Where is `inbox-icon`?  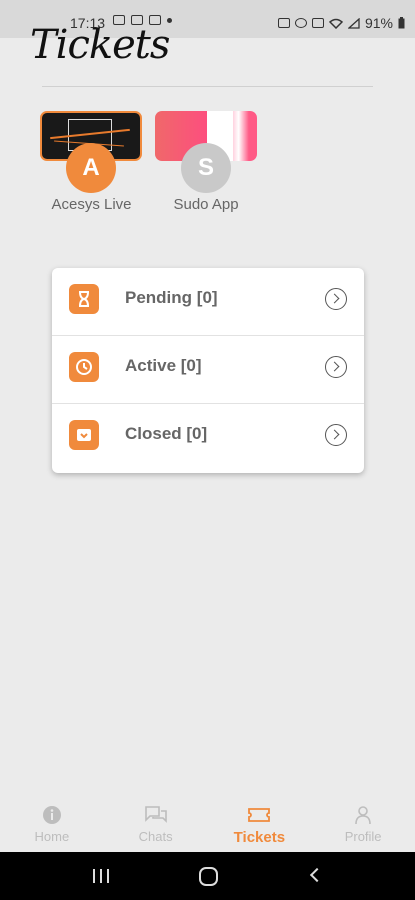
inbox-icon is located at coordinates (84, 435).